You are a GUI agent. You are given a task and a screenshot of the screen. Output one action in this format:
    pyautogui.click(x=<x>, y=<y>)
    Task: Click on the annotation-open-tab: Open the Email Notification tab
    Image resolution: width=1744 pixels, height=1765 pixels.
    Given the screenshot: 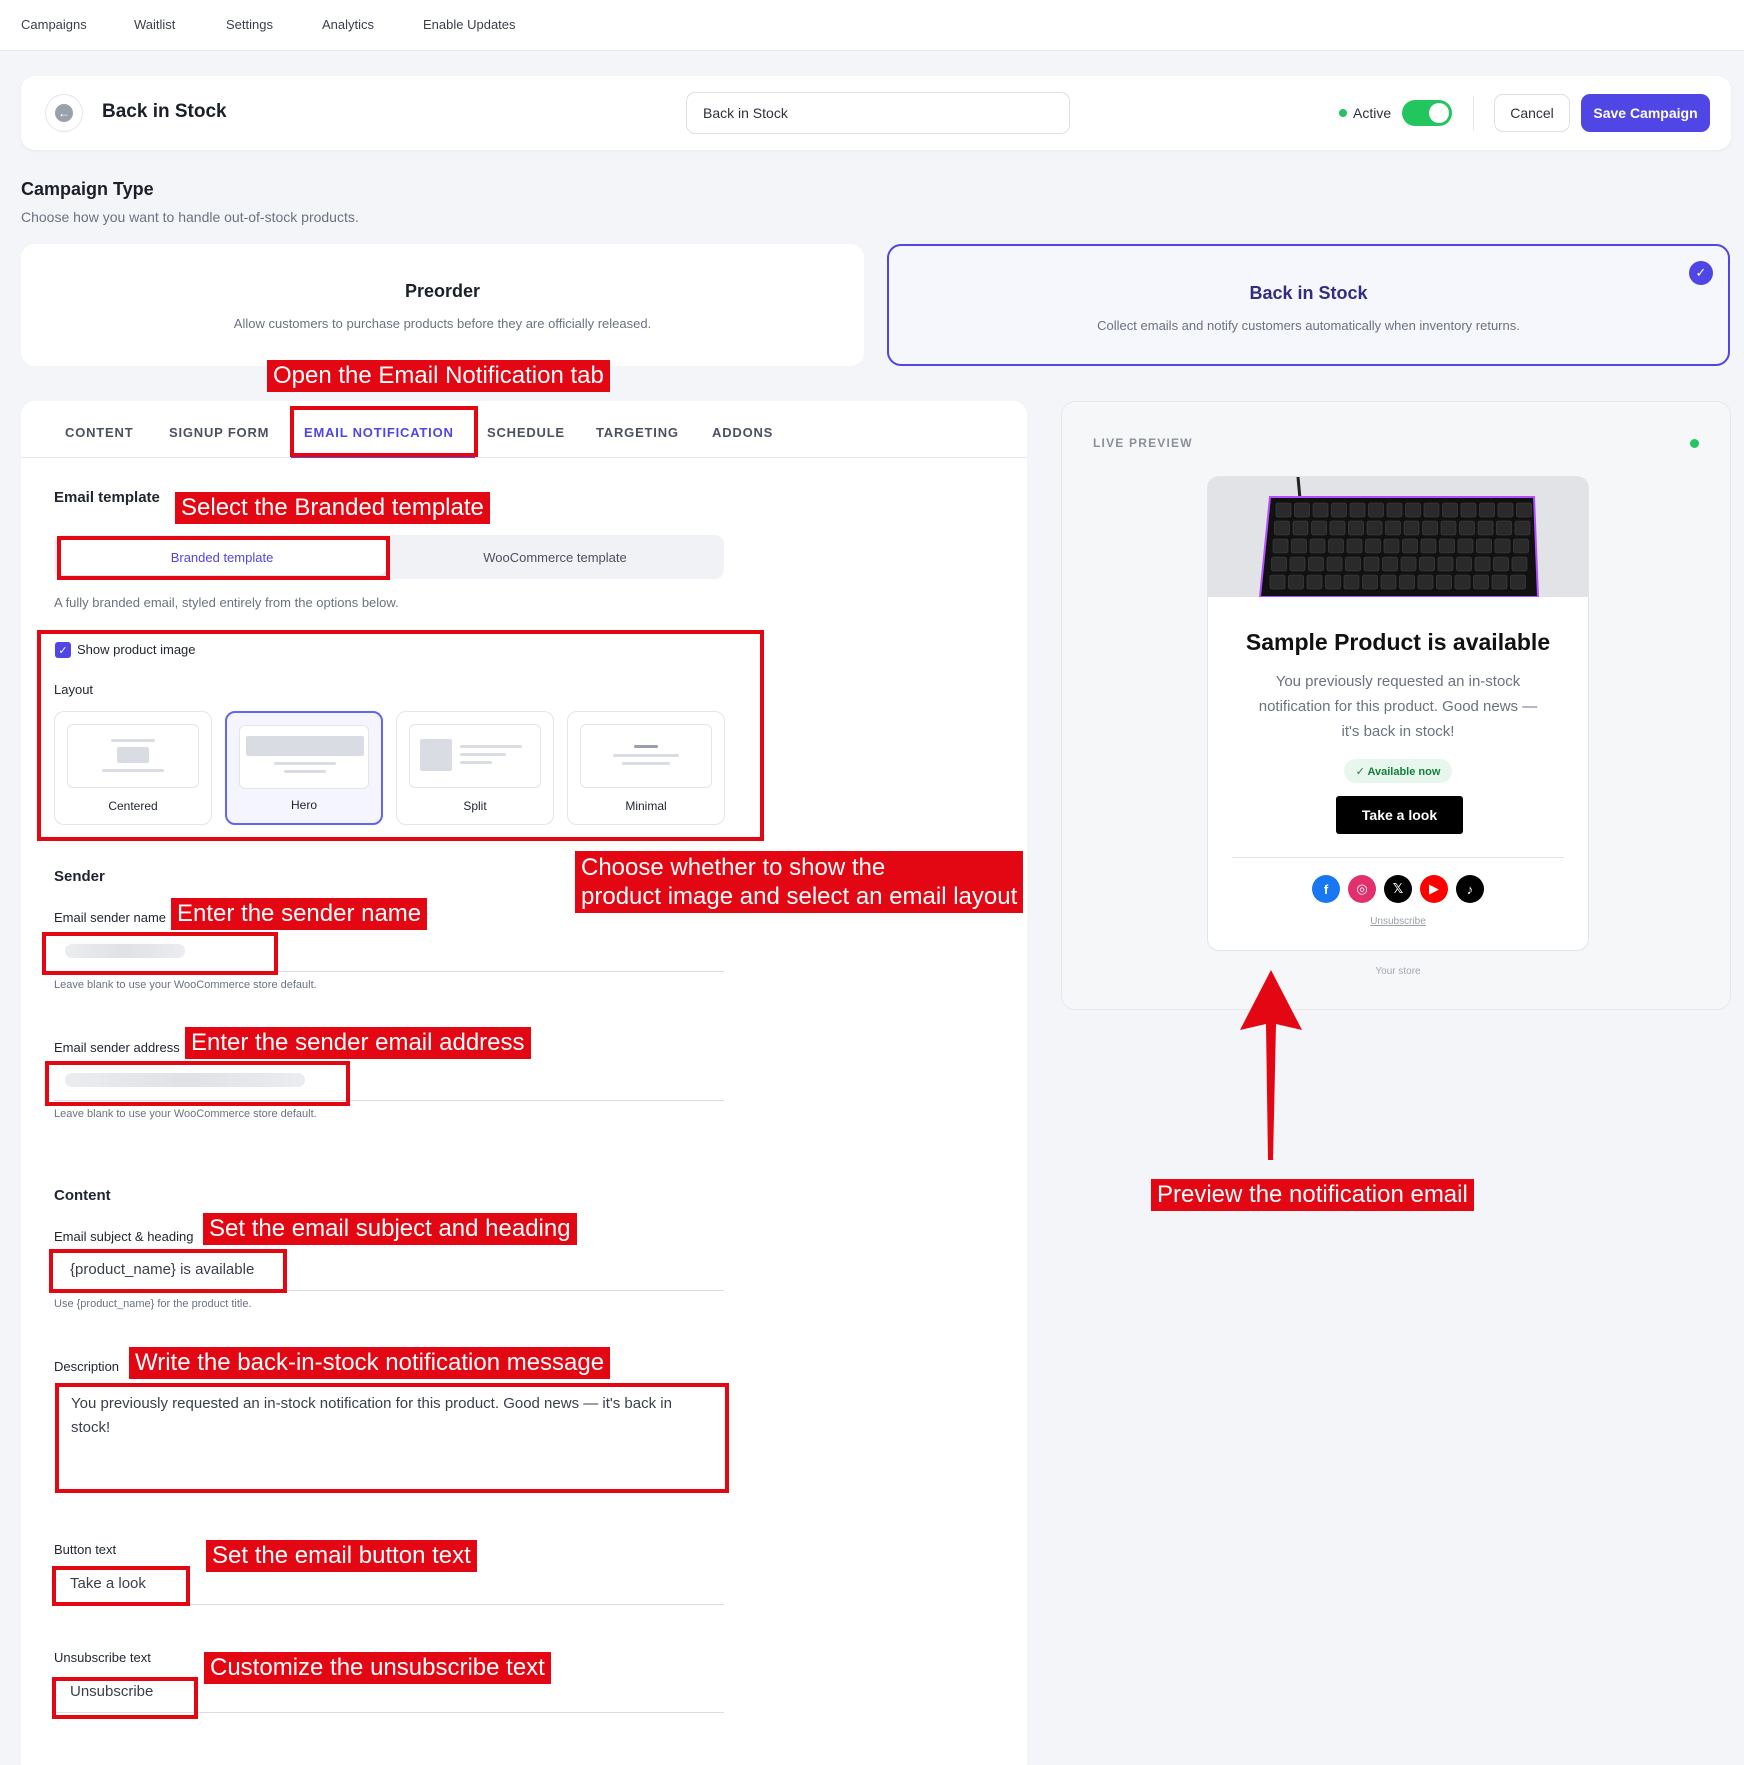 What is the action you would take?
    pyautogui.click(x=438, y=376)
    